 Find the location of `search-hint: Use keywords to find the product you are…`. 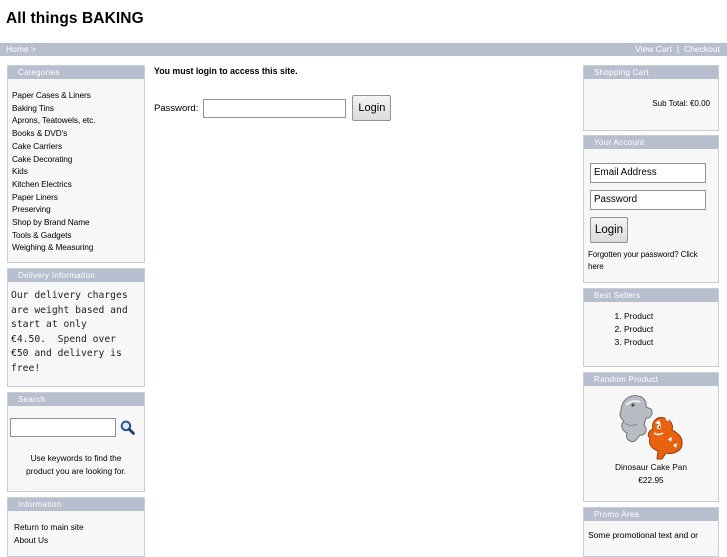

search-hint: Use keywords to find the product you are… is located at coordinates (76, 464).